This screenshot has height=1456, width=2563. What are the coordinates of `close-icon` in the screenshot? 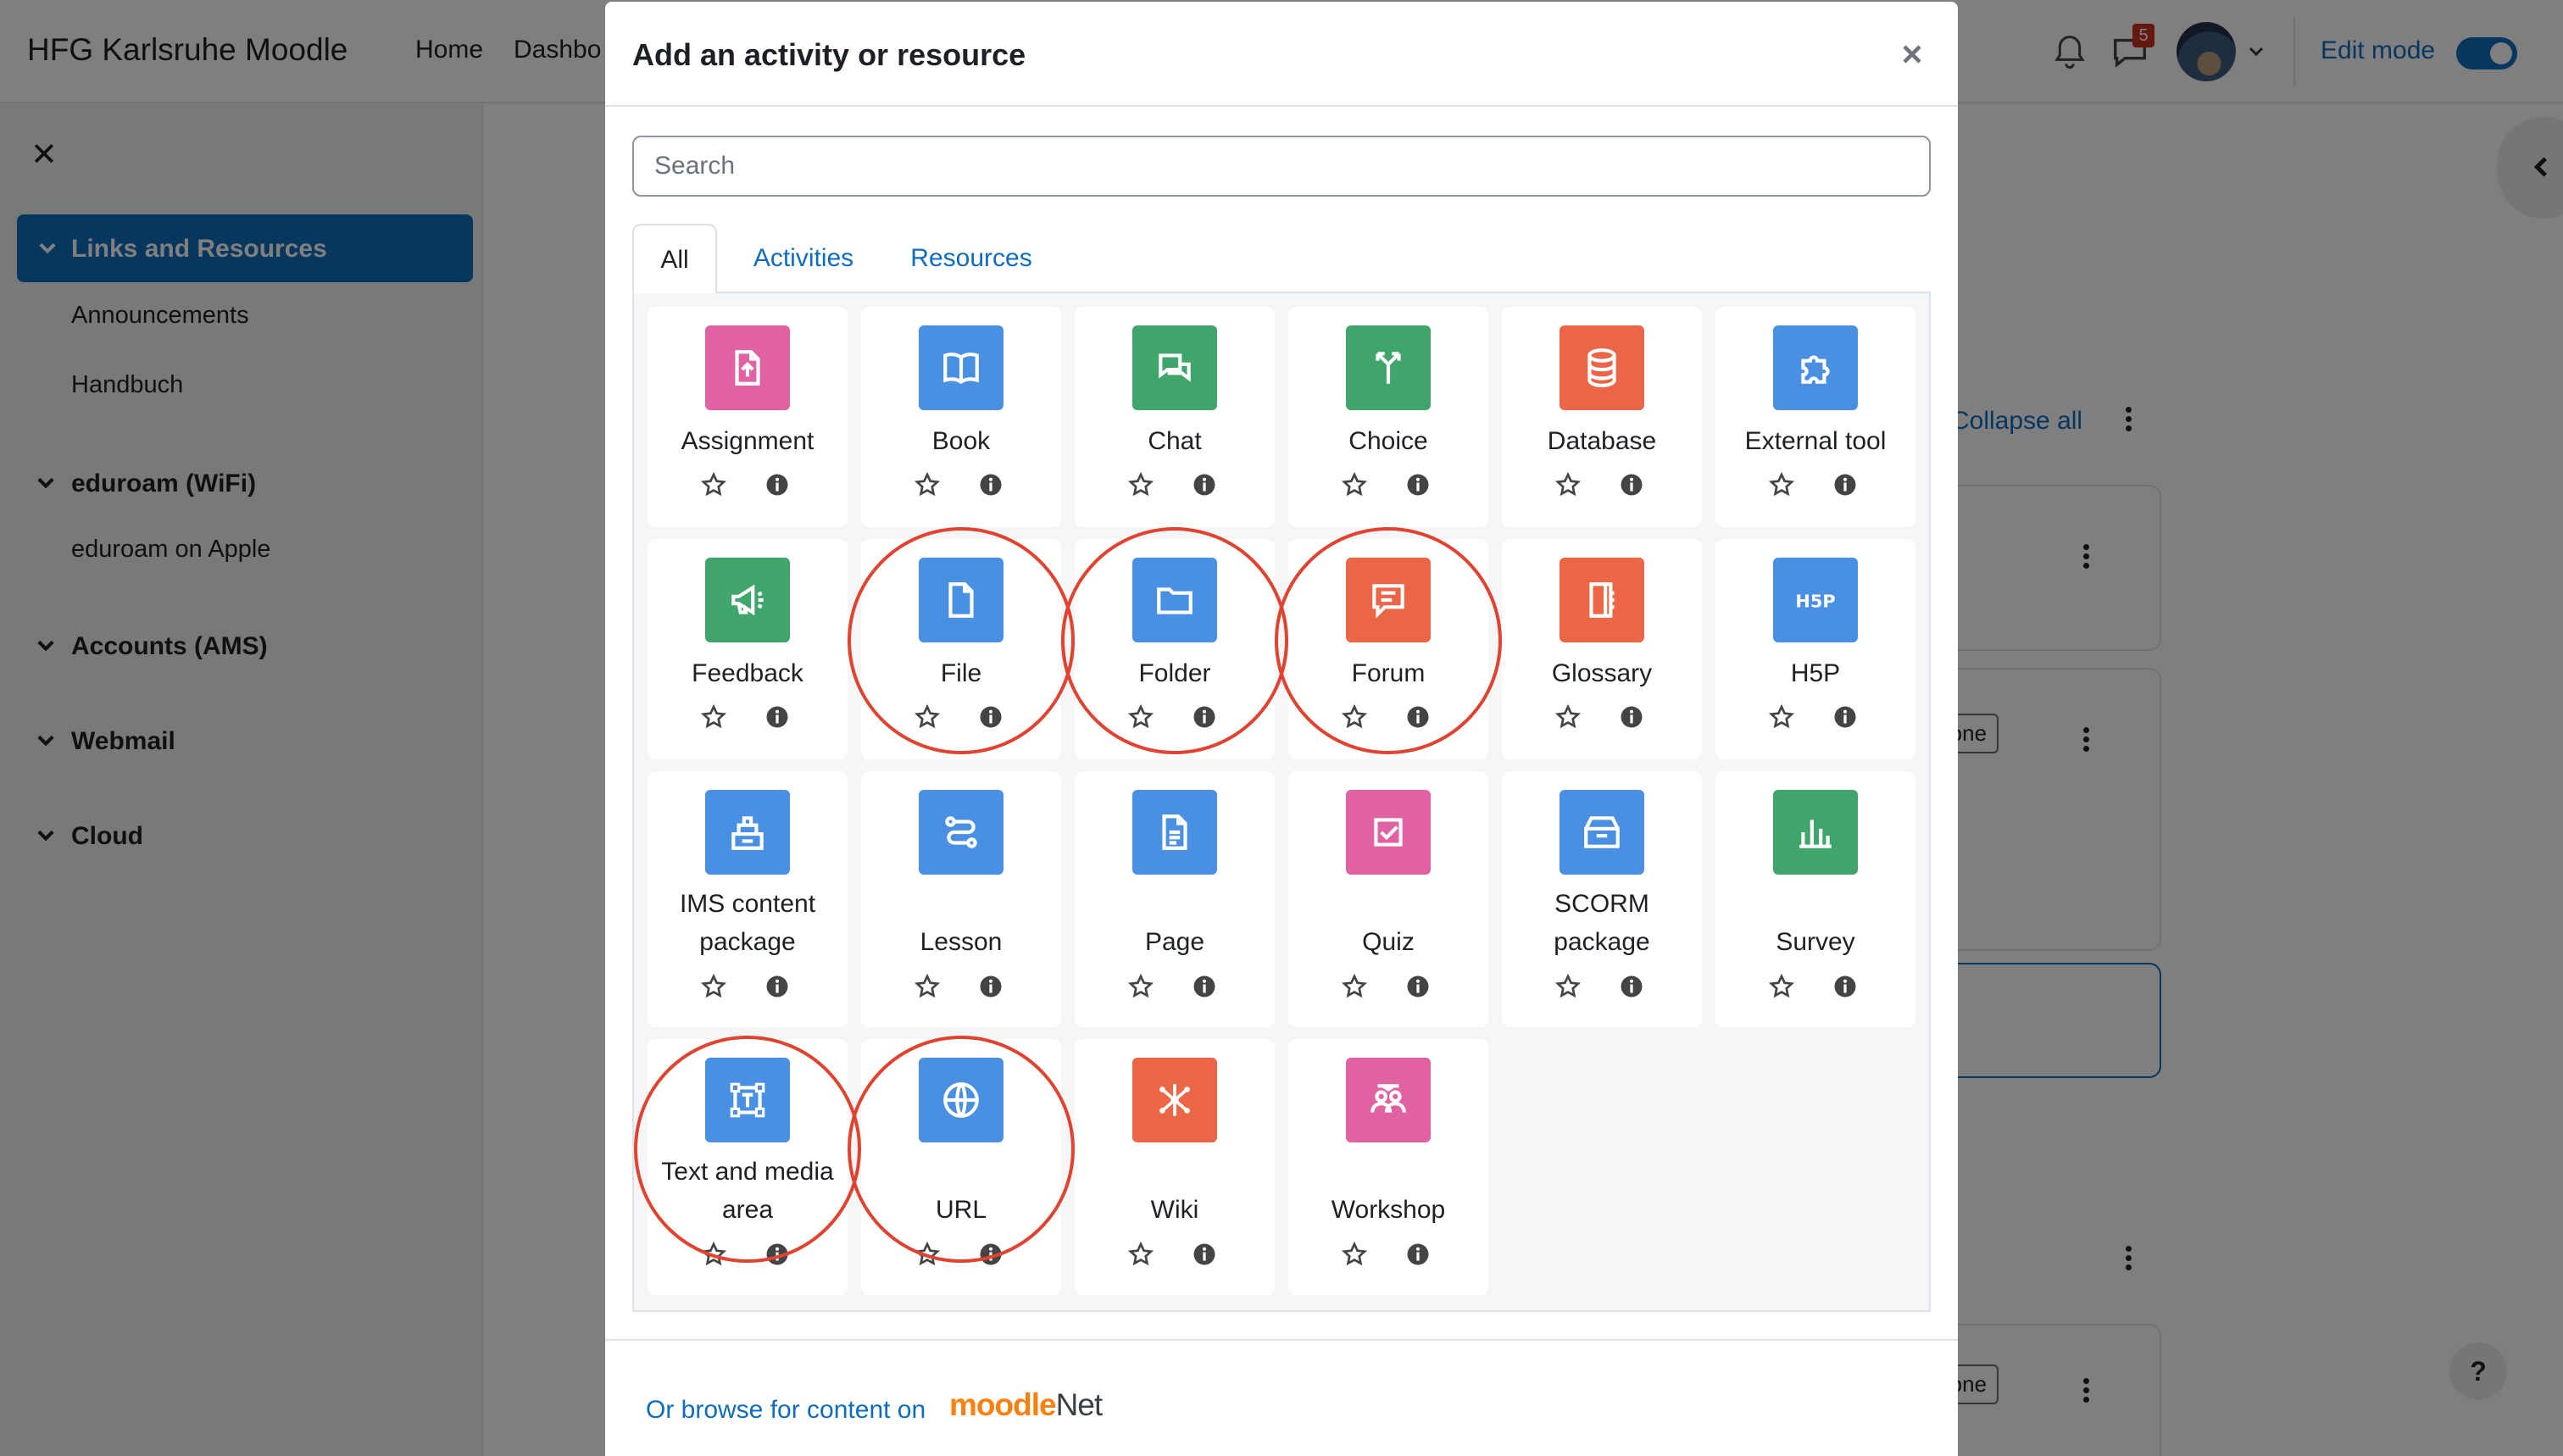 It's located at (1912, 54).